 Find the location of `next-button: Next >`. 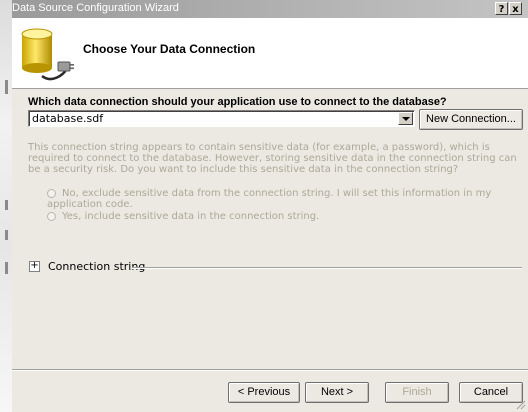

next-button: Next > is located at coordinates (337, 392).